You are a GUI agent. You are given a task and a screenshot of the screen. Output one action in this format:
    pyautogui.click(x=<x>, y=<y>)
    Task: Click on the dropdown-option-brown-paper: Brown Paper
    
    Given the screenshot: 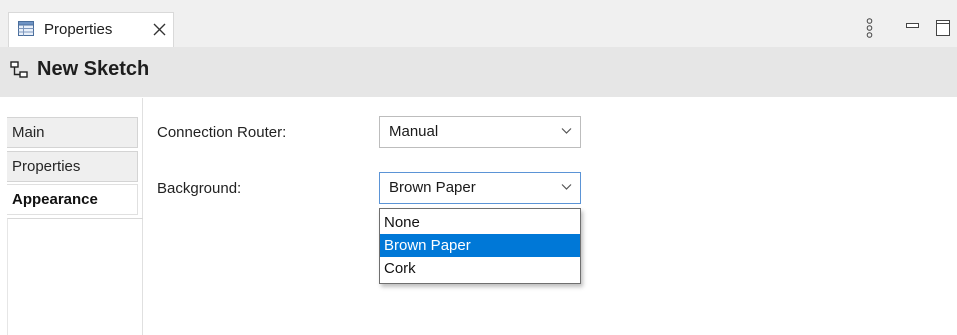 What is the action you would take?
    pyautogui.click(x=480, y=245)
    